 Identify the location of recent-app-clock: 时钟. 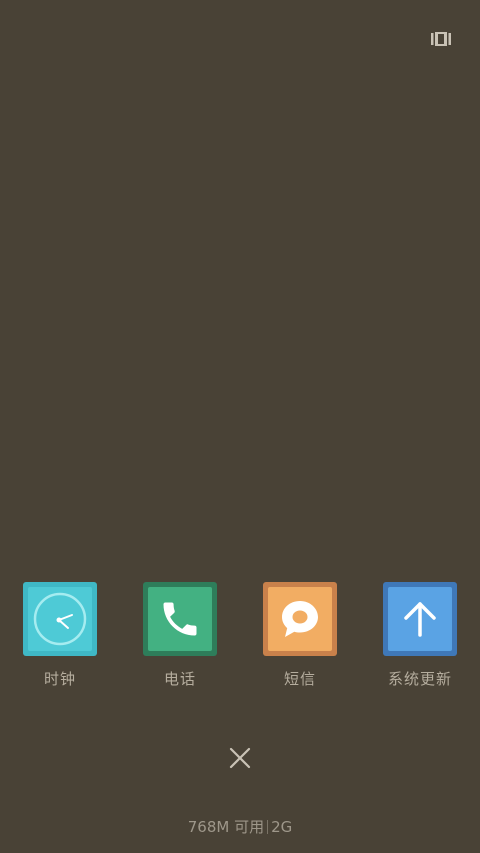
(60, 637).